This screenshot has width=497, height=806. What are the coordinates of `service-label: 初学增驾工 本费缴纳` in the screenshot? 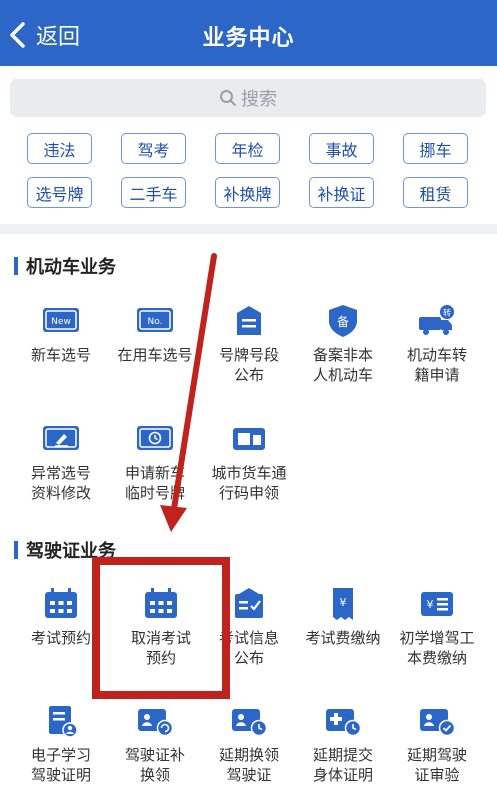 It's located at (437, 648).